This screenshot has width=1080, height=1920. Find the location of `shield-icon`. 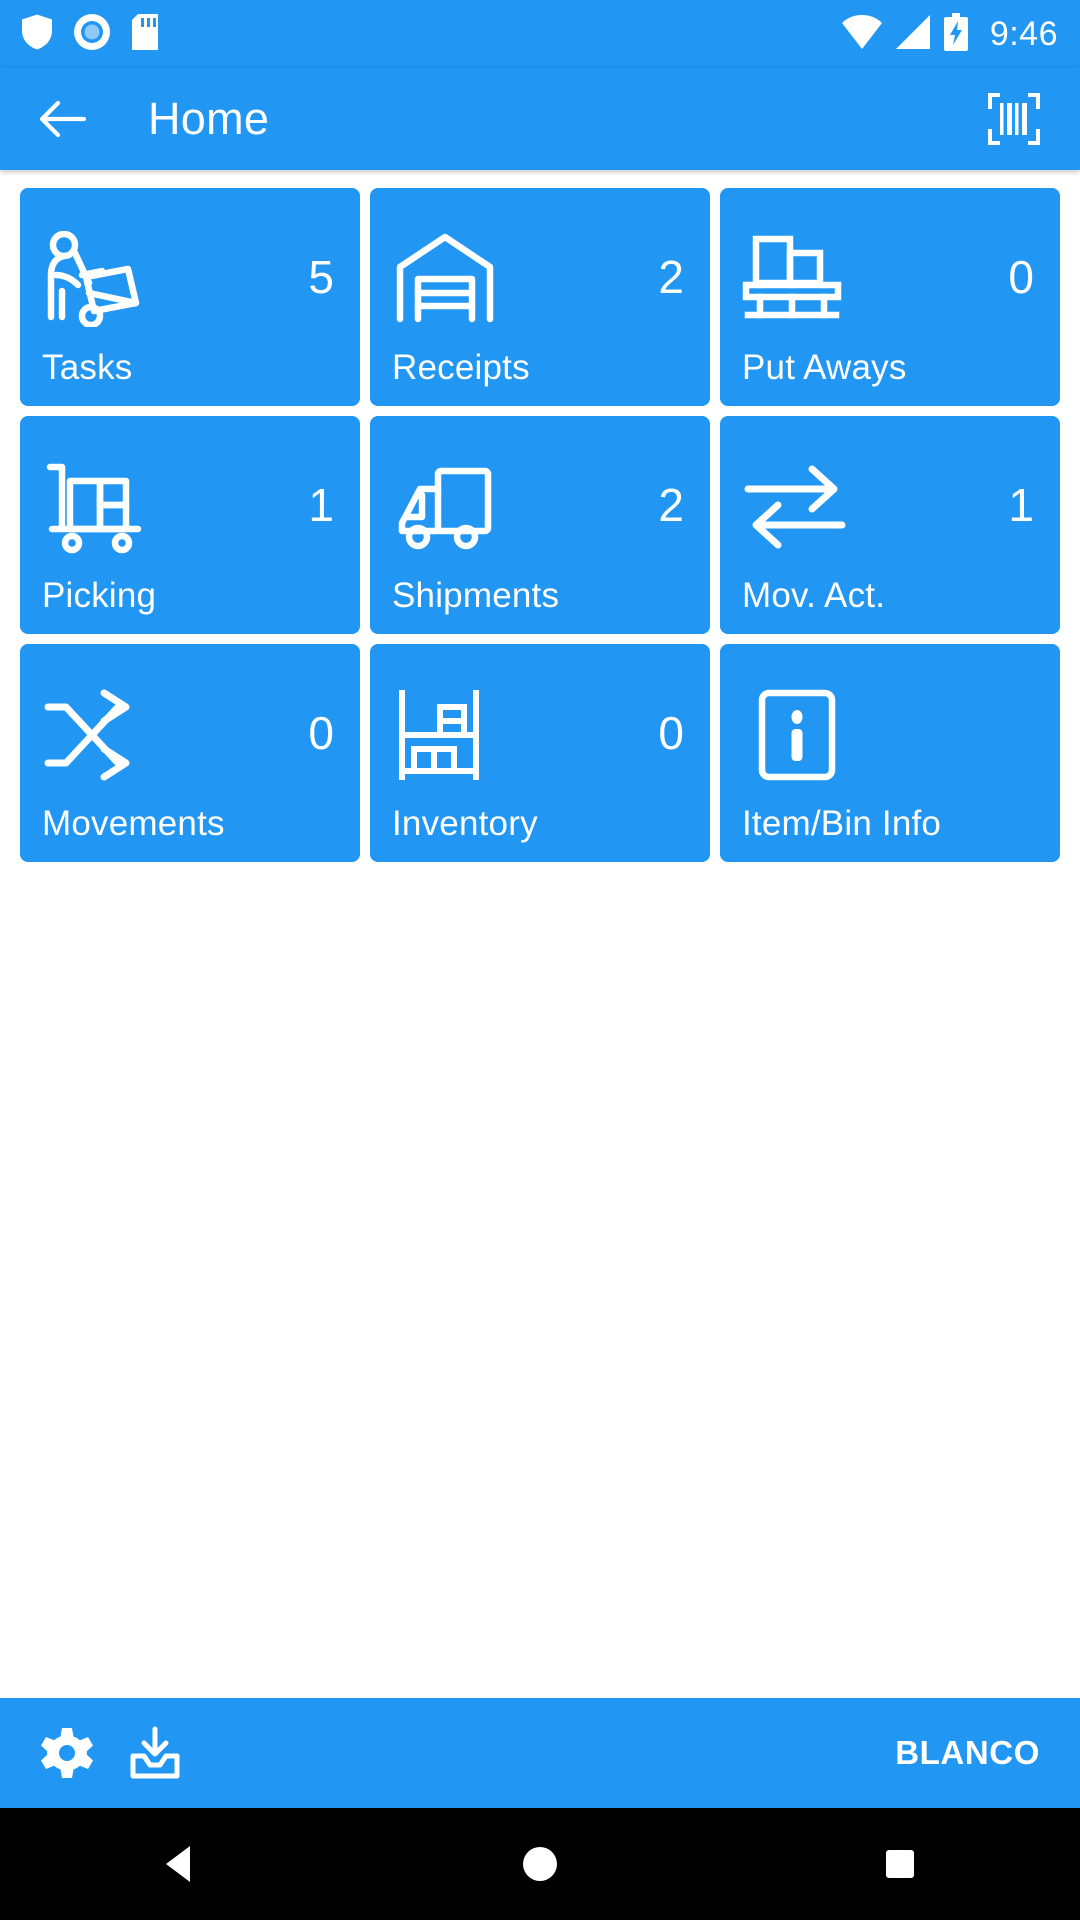

shield-icon is located at coordinates (37, 34).